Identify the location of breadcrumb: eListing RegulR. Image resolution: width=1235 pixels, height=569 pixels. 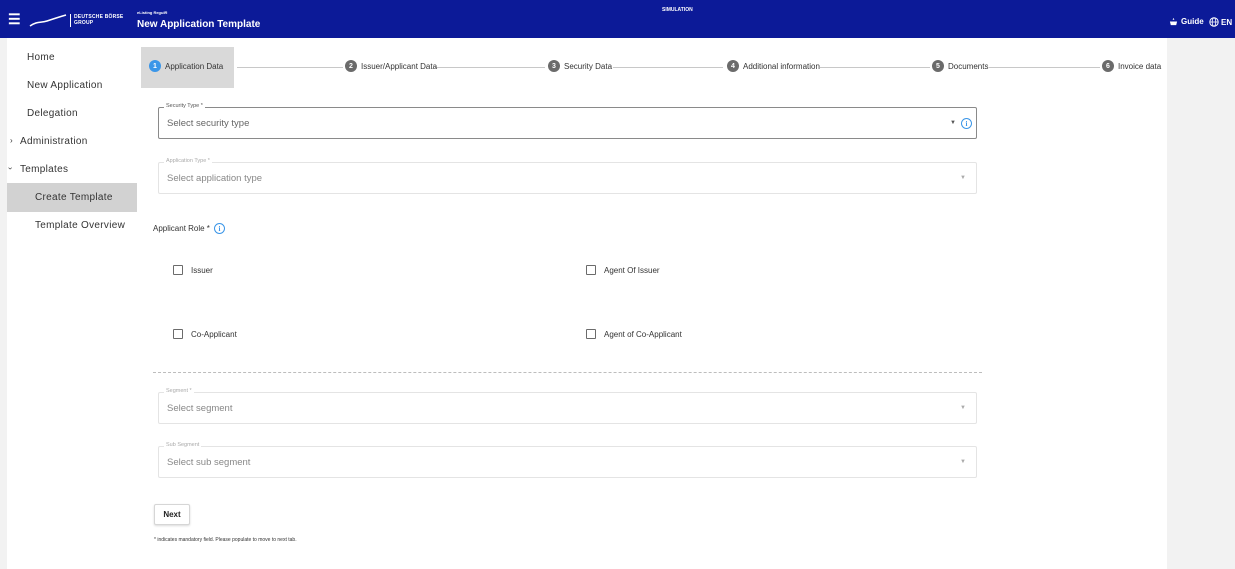
(152, 12).